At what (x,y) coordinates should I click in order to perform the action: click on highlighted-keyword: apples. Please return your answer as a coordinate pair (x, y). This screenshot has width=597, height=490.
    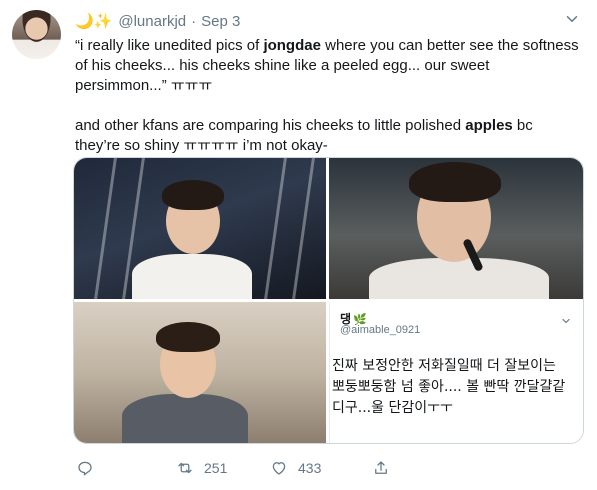
    Looking at the image, I should click on (489, 125).